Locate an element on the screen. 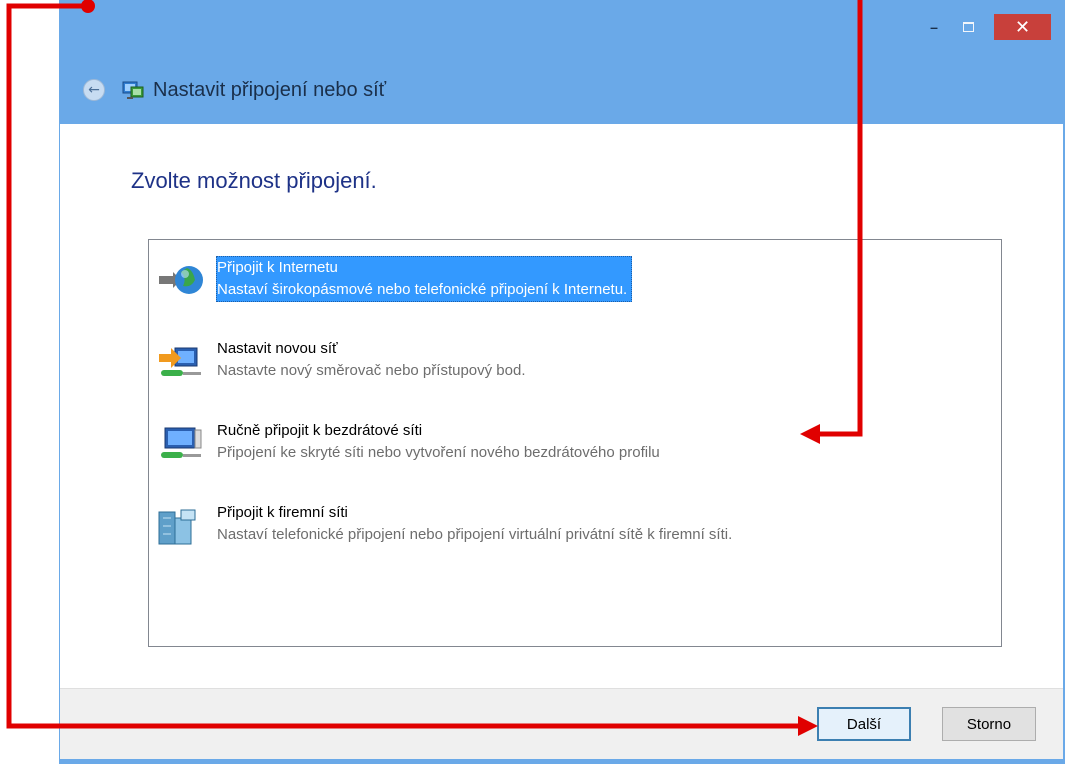  window-title: Nastavit připojení nebo síť is located at coordinates (270, 89).